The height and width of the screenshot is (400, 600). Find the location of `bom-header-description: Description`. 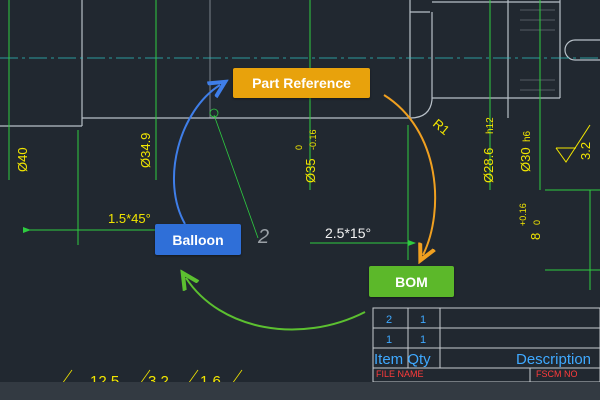

bom-header-description: Description is located at coordinates (553, 359).